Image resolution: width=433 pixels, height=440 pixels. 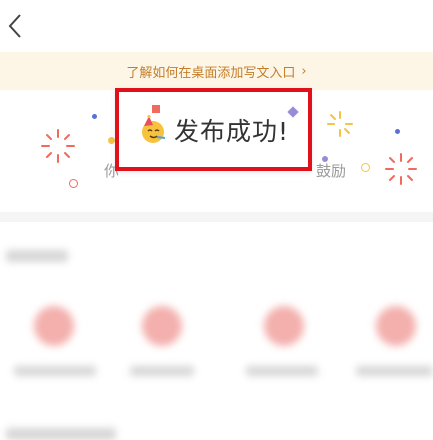 I want to click on party-face-icon, so click(x=153, y=128).